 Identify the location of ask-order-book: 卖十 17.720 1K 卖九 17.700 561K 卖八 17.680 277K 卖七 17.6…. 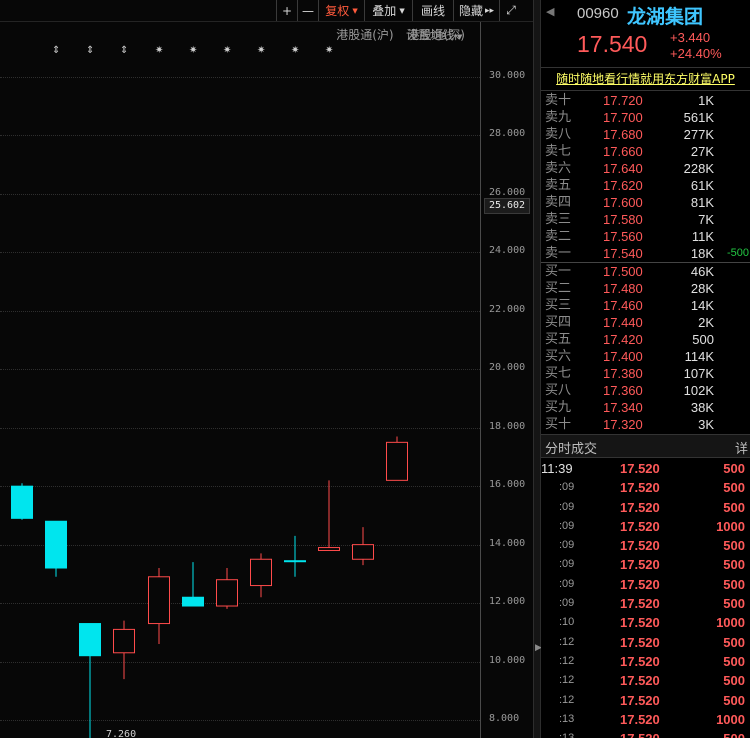
(645, 177).